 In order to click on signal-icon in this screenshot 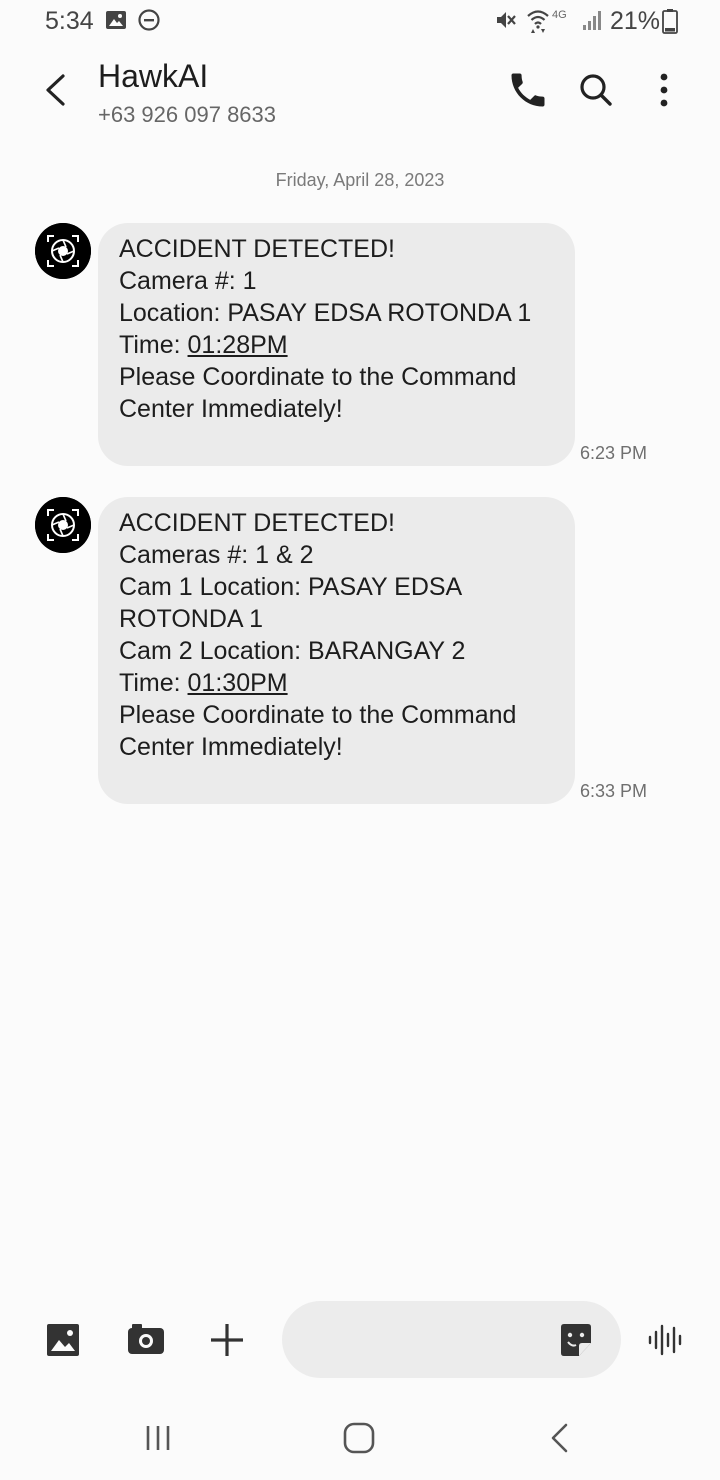, I will do `click(592, 20)`.